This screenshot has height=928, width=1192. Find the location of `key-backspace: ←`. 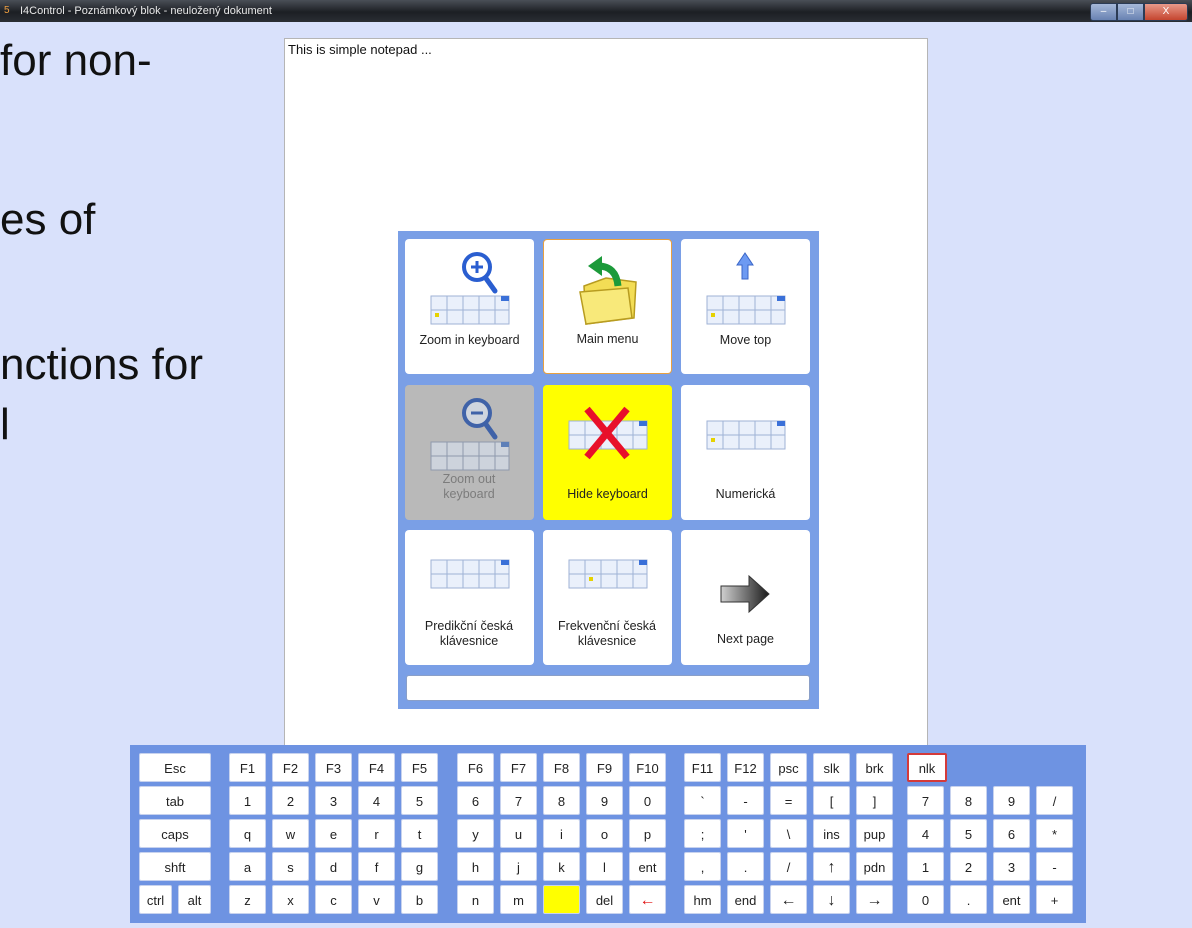

key-backspace: ← is located at coordinates (647, 899).